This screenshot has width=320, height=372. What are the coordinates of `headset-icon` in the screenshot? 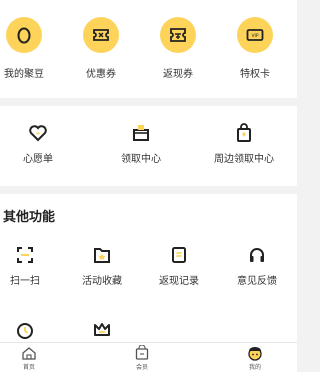 It's located at (257, 255).